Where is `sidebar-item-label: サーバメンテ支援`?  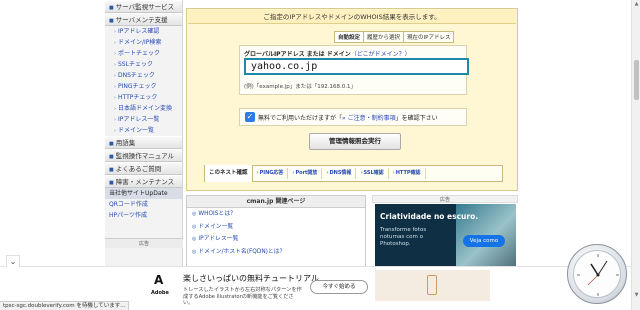 sidebar-item-label: サーバメンテ支援 is located at coordinates (141, 20).